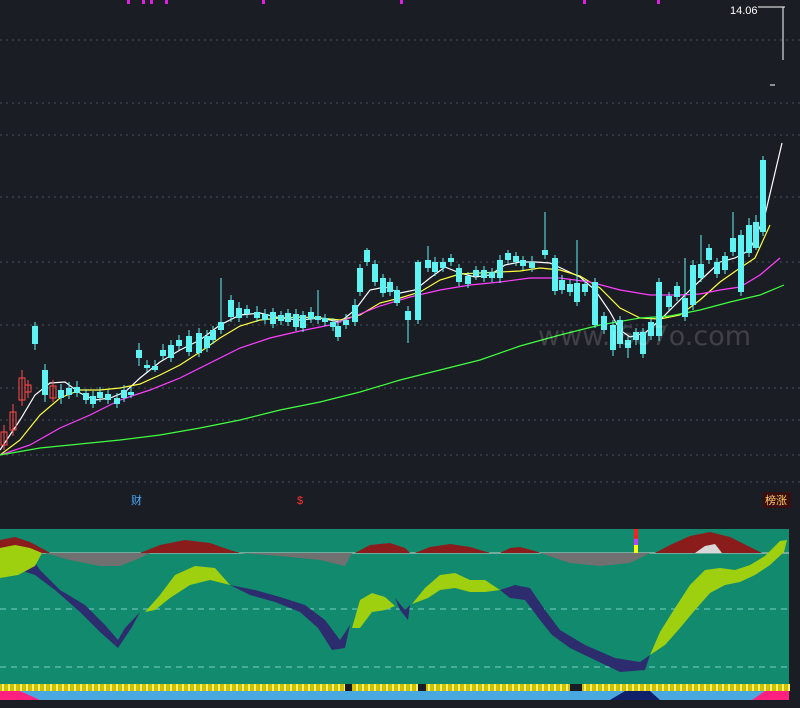 Image resolution: width=800 pixels, height=708 pixels. Describe the element at coordinates (776, 500) in the screenshot. I see `rank-rise-marker: 榜涨` at that location.